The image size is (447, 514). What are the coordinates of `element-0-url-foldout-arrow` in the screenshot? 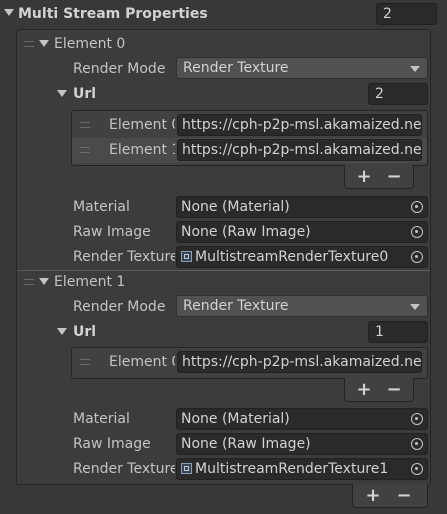 It's located at (62, 93).